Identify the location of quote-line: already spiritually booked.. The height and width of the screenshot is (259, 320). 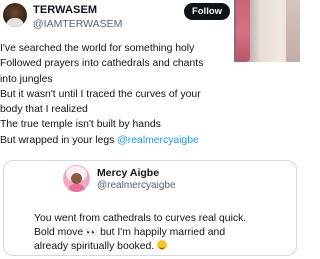
(165, 247).